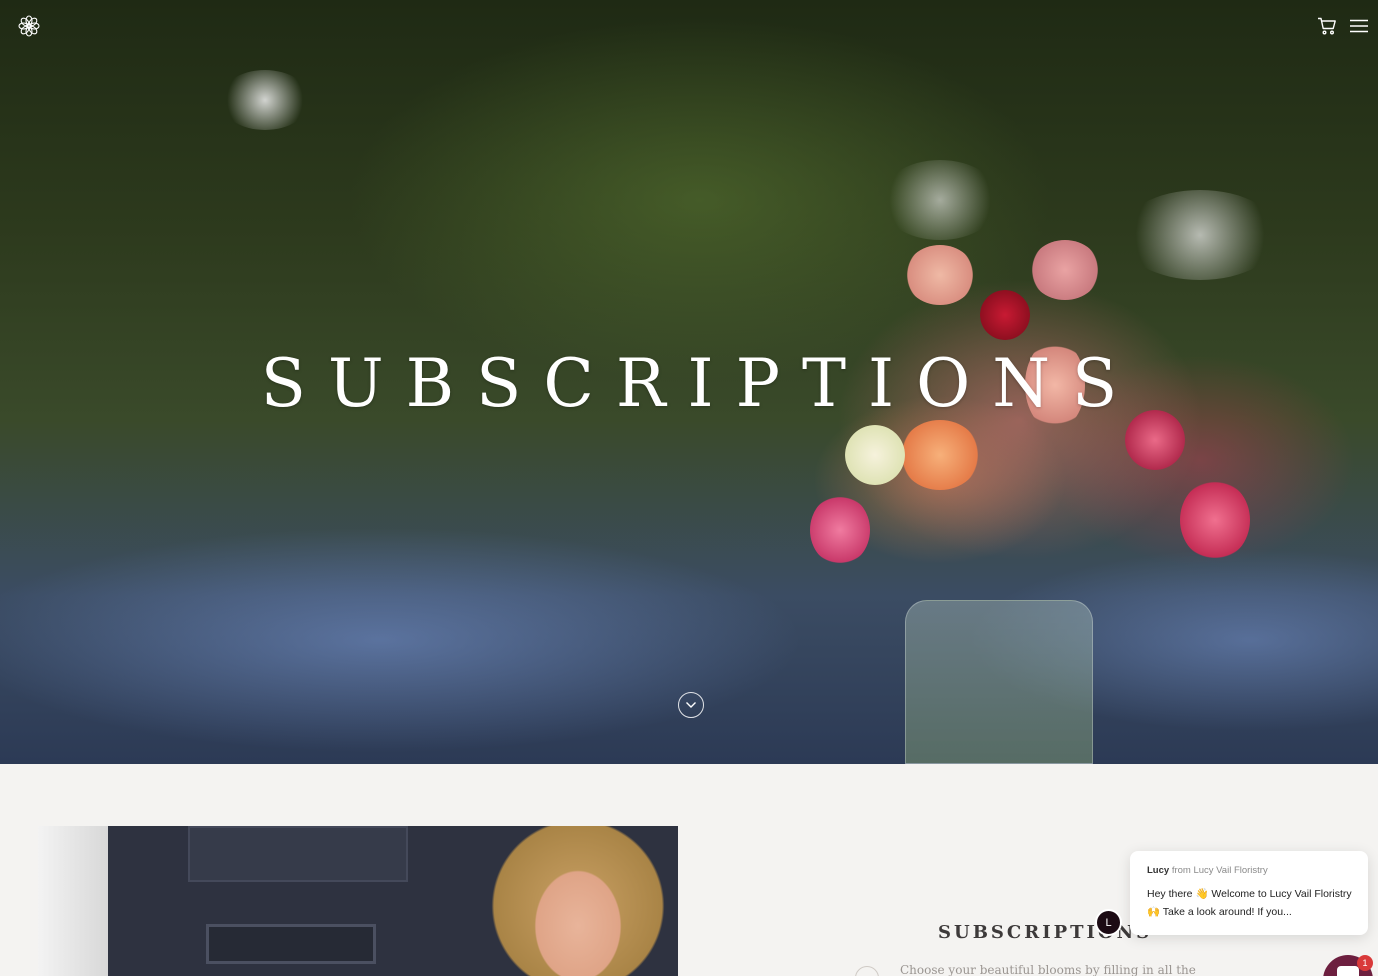 The image size is (1378, 976). Describe the element at coordinates (298, 854) in the screenshot. I see `door-panel-decoration` at that location.